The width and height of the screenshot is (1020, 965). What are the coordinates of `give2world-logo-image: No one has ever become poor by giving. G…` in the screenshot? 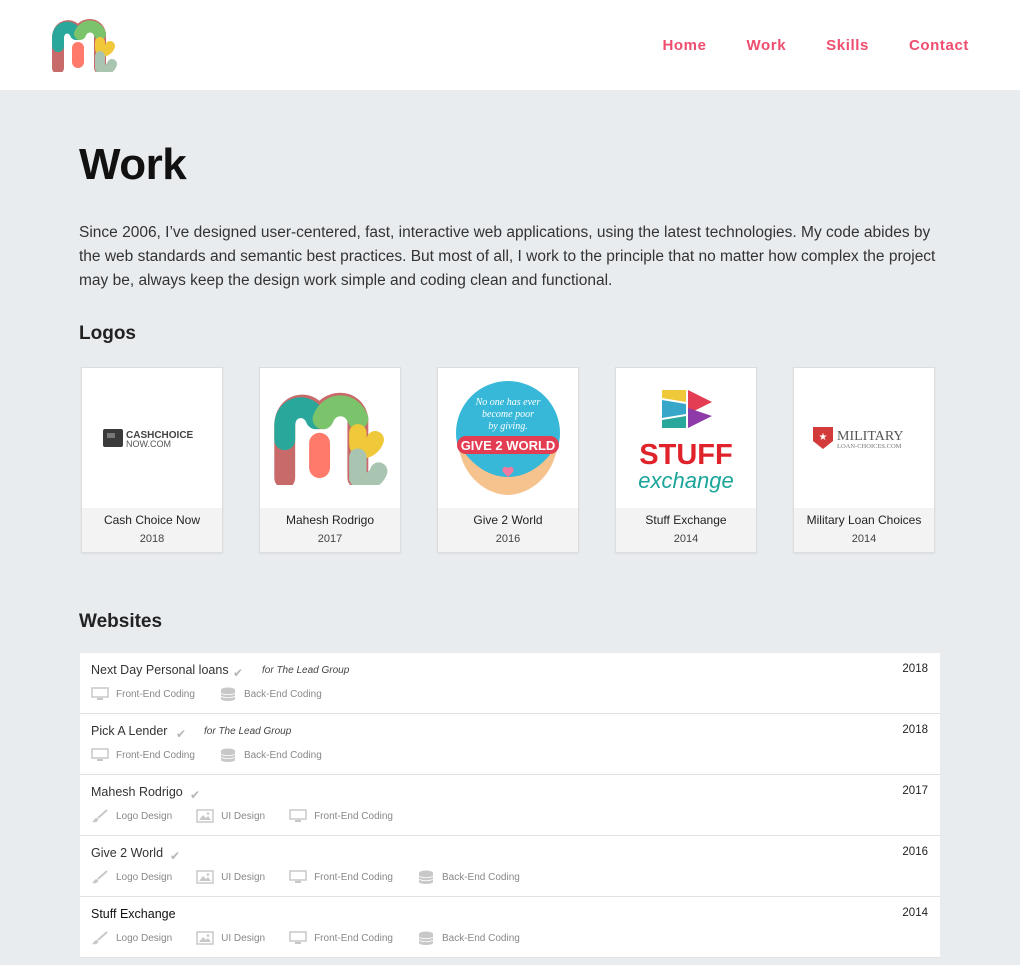 It's located at (508, 438).